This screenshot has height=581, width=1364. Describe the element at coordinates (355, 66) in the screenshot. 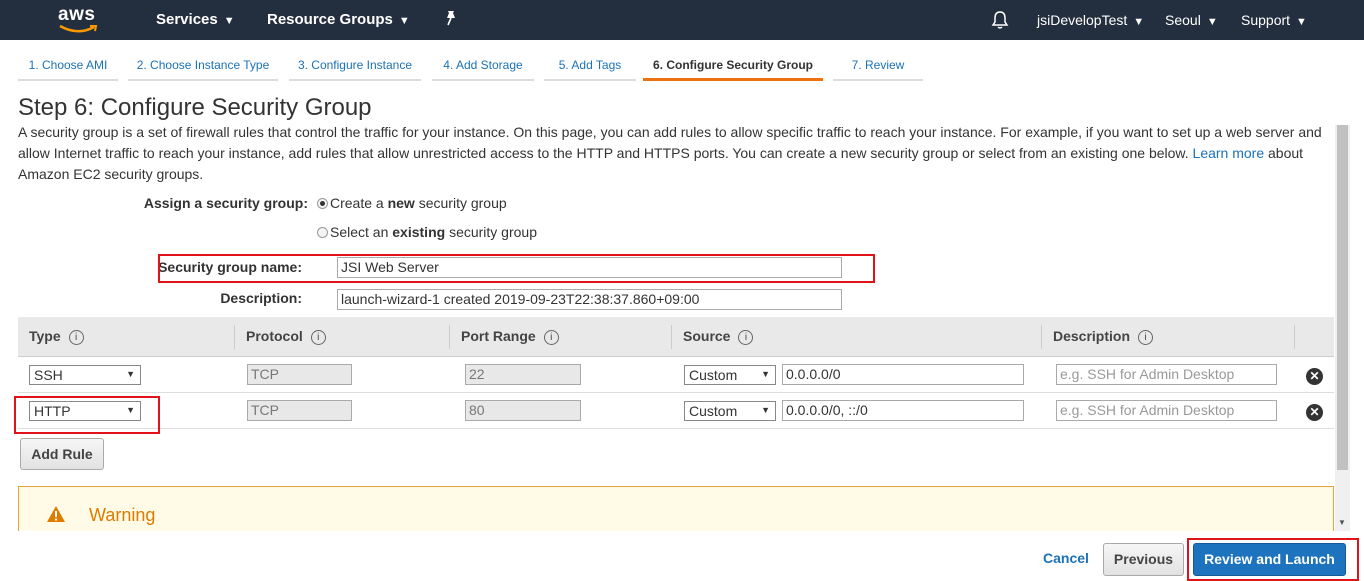

I see `tab-configure-instance: 3. Configure Instance` at that location.